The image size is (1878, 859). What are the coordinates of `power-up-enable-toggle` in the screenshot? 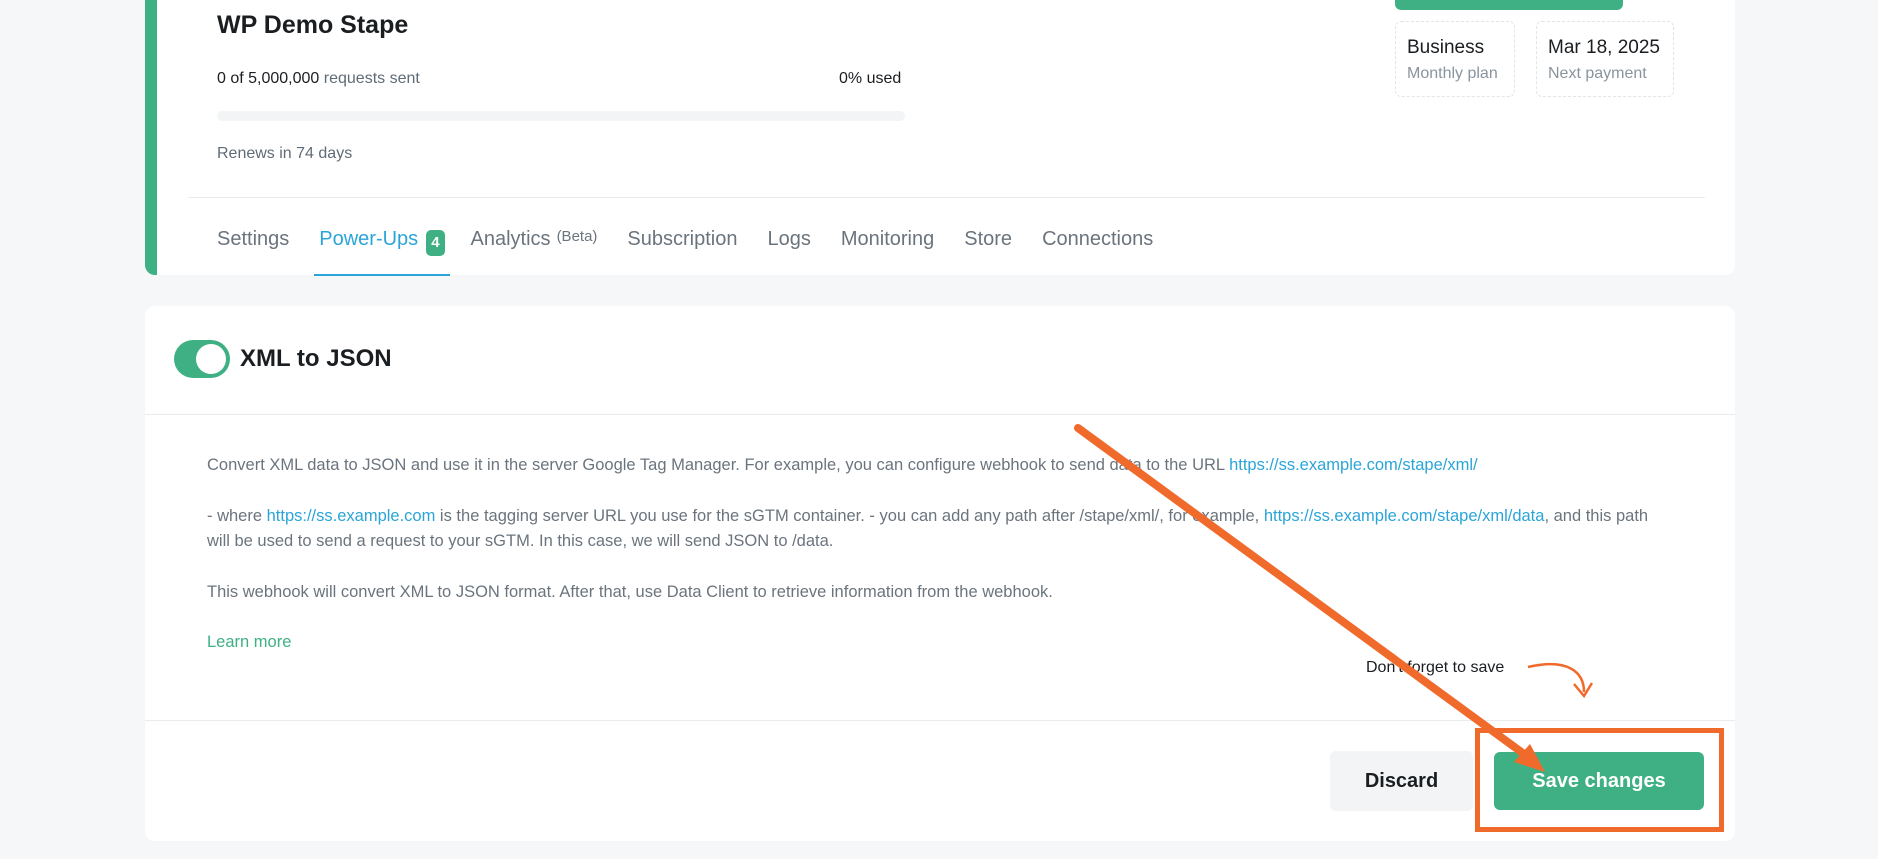 It's located at (202, 359).